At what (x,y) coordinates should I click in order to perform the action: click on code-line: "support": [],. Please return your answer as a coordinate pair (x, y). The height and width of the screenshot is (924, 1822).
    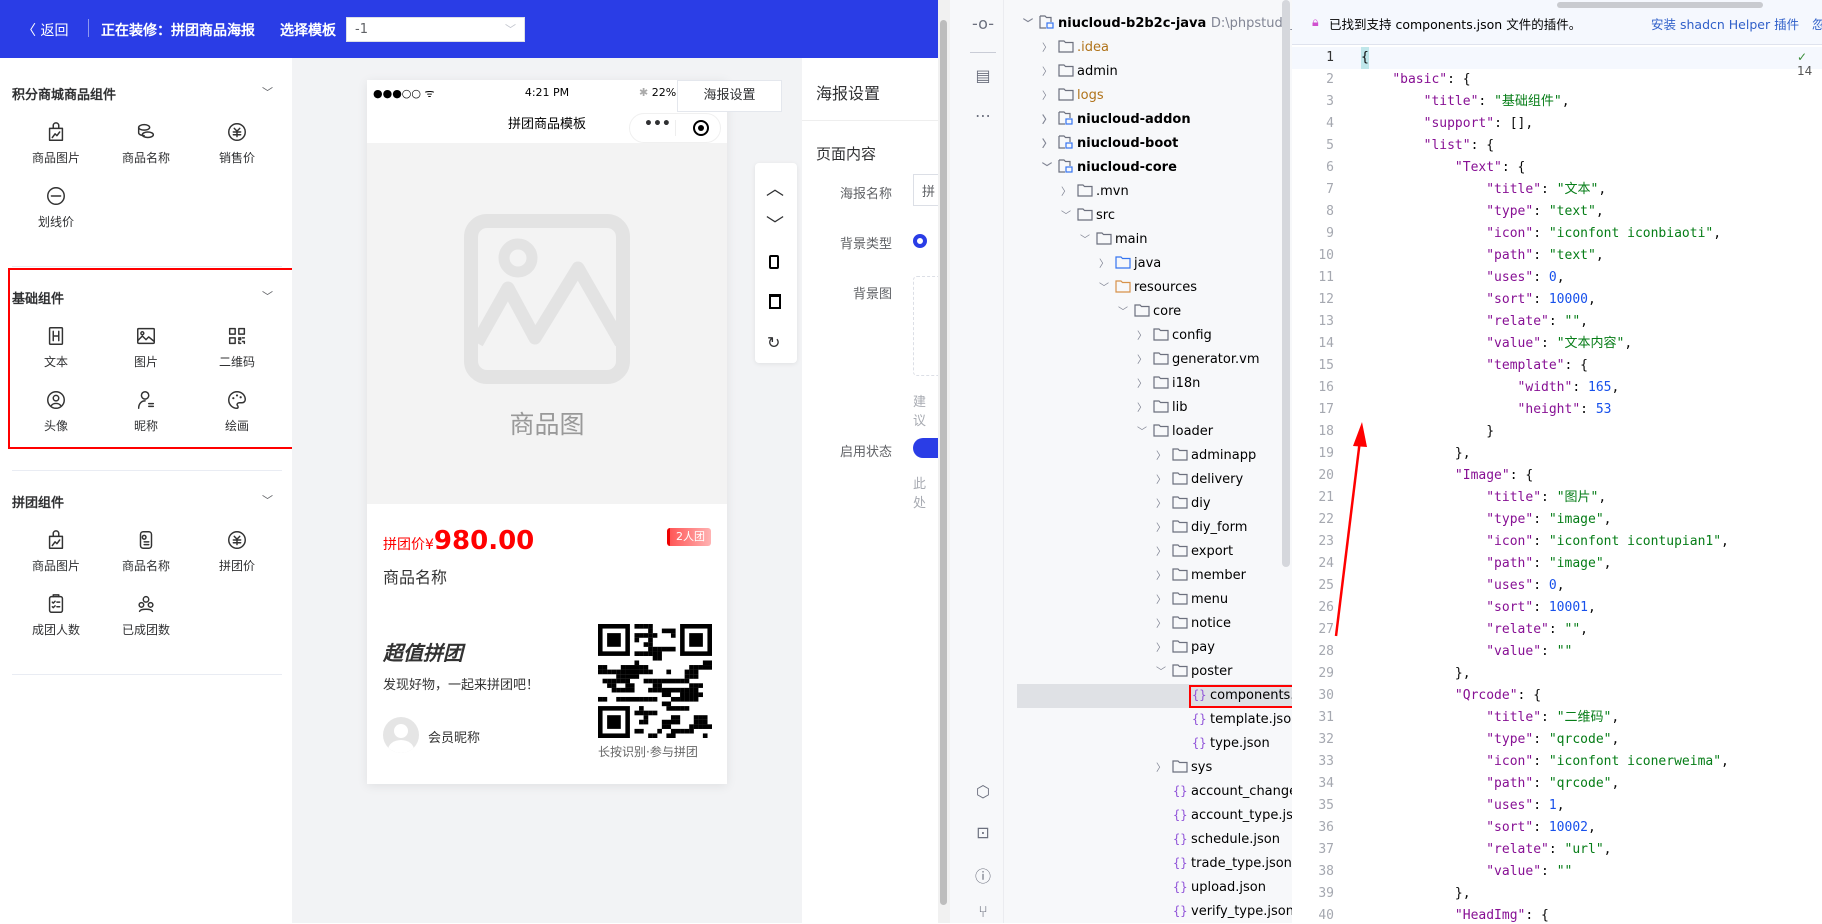
    Looking at the image, I should click on (1447, 124).